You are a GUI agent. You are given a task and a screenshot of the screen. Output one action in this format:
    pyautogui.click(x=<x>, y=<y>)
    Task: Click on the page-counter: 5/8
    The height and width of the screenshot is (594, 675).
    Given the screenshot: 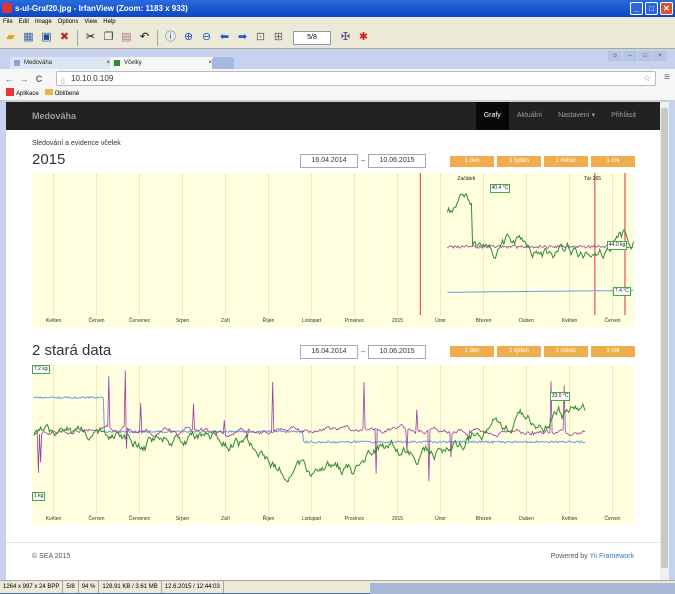 What is the action you would take?
    pyautogui.click(x=312, y=37)
    